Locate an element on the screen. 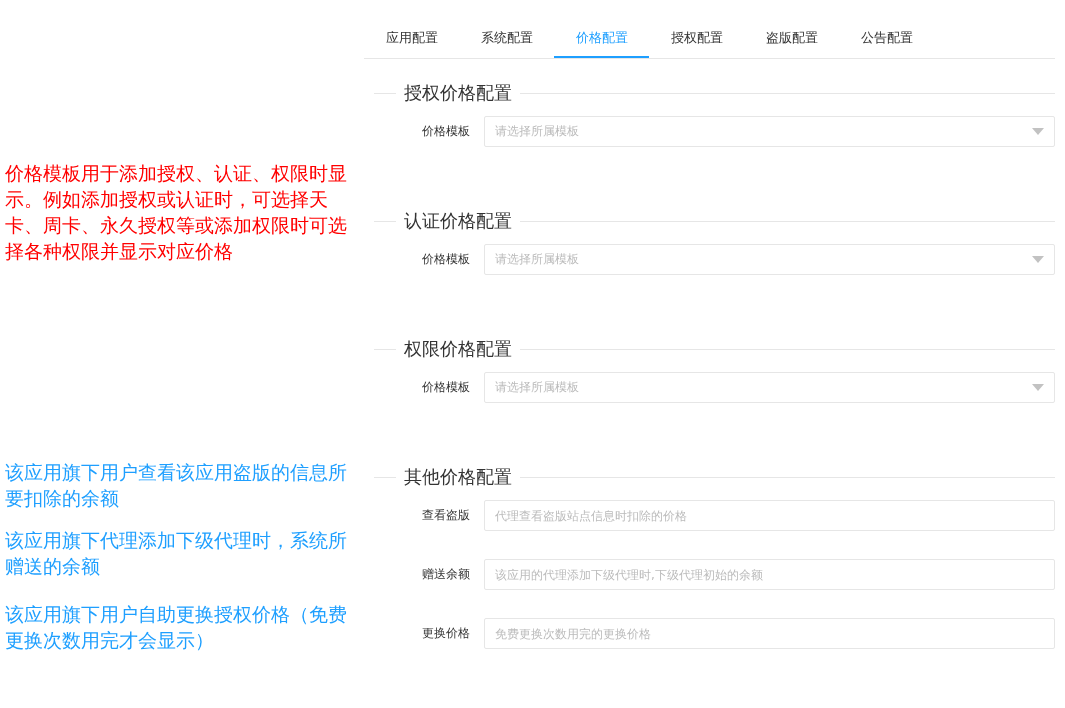  tab: 授权配置 is located at coordinates (696, 39).